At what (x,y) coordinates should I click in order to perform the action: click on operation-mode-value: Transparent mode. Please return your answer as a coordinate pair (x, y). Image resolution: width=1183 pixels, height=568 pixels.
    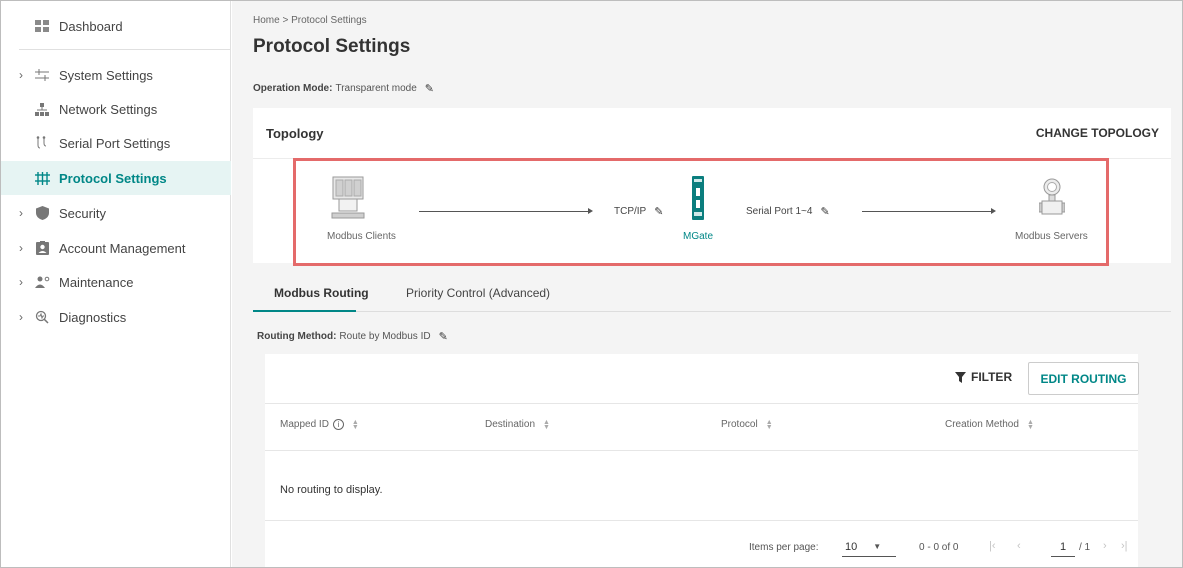
    Looking at the image, I should click on (376, 88).